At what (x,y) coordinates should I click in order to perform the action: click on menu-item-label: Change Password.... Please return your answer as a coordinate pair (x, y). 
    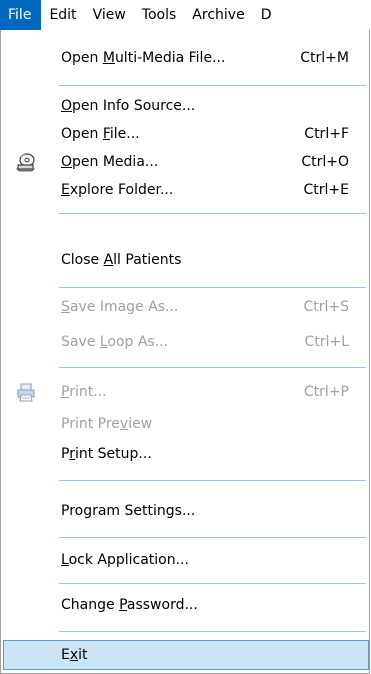
    Looking at the image, I should click on (129, 605).